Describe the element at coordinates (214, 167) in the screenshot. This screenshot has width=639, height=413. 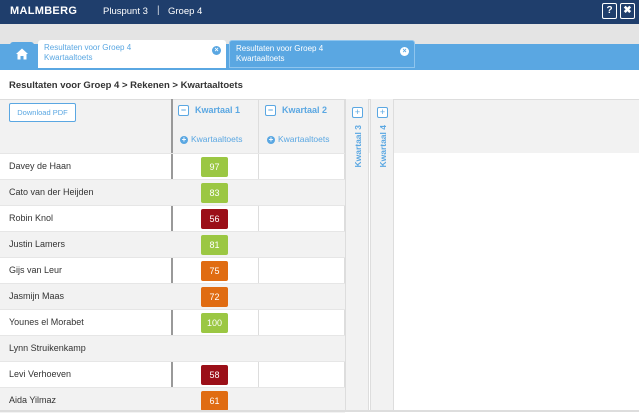
I see `score-badge: 97` at that location.